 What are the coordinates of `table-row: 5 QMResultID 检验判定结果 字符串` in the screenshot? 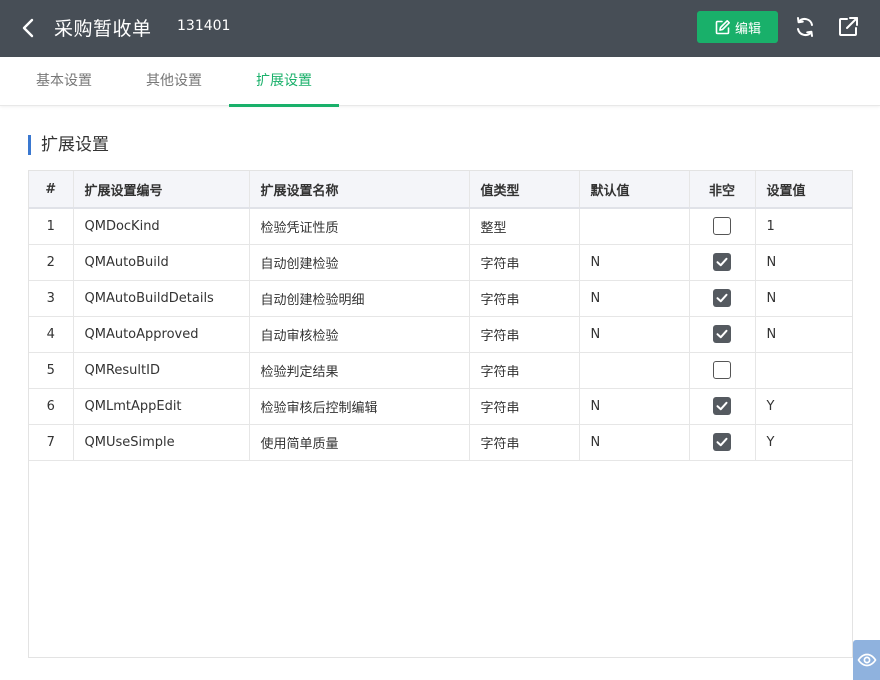 It's located at (440, 370).